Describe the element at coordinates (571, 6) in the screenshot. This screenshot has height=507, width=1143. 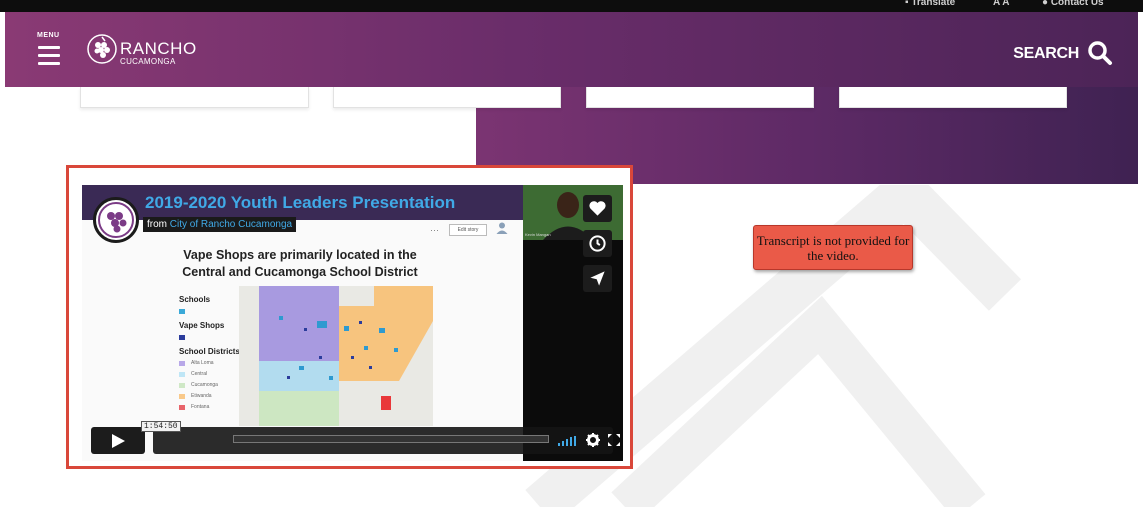
I see `utility-bar: ▪ Translate A A ● Contact Us` at that location.